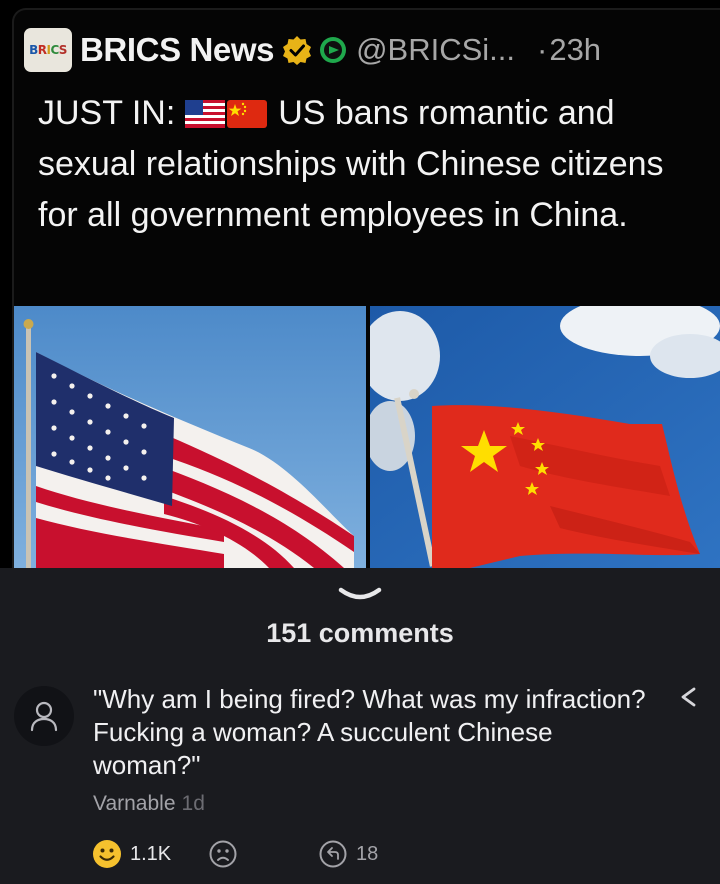 This screenshot has height=884, width=720. I want to click on sad-face-icon, so click(223, 854).